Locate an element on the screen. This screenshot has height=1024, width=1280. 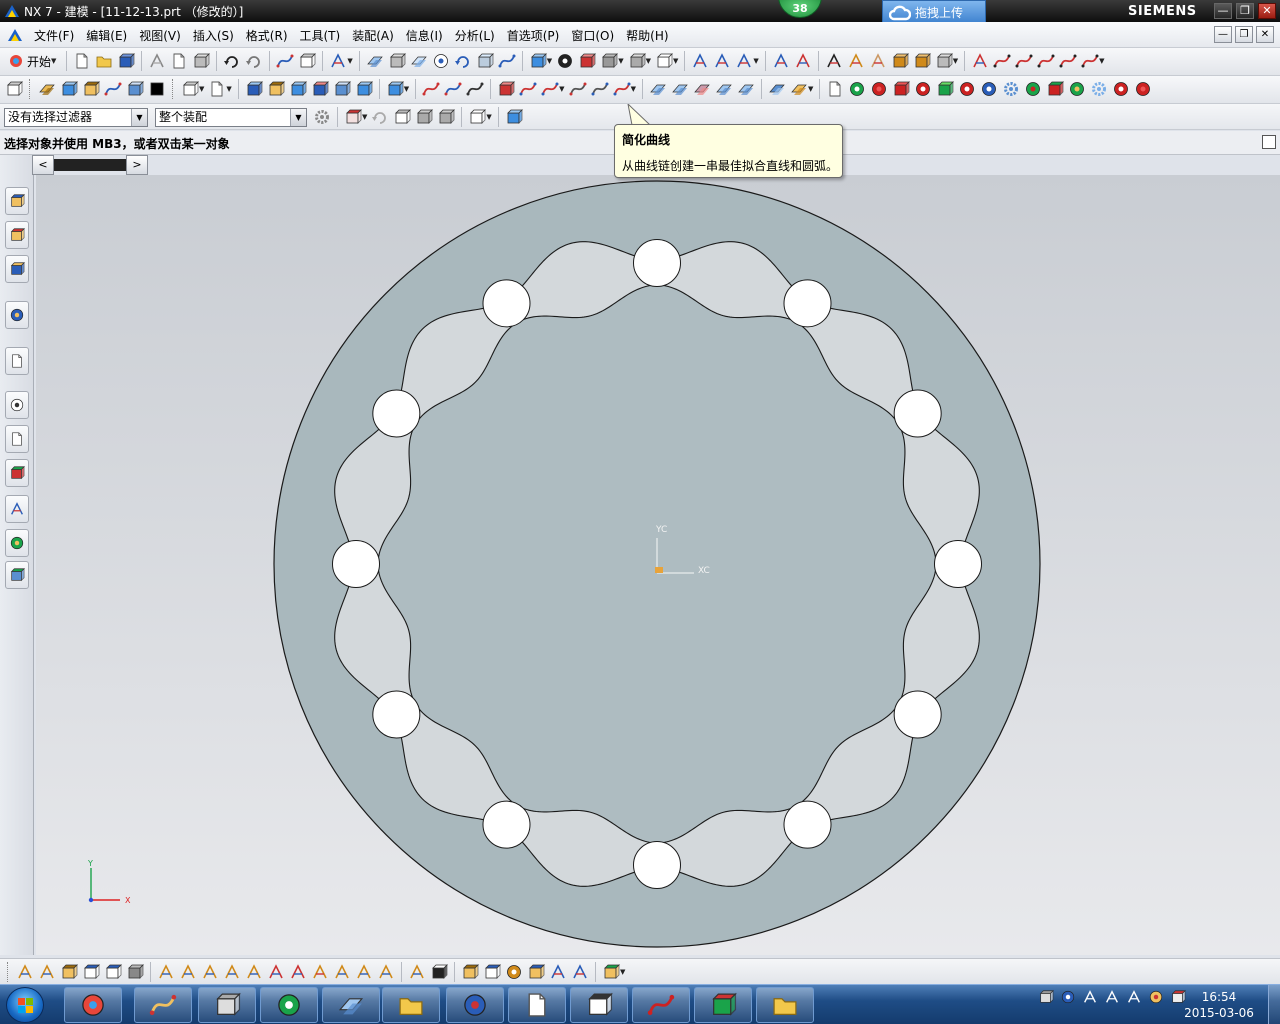
taskbar-app-red-tool is located at coordinates (661, 1005).